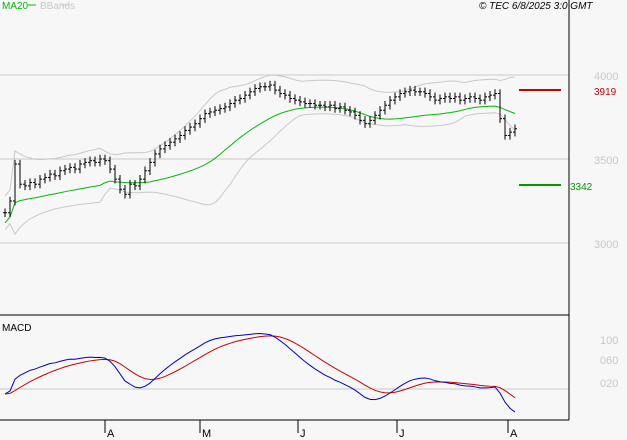 Image resolution: width=627 pixels, height=440 pixels. I want to click on price-tick-label: 3000, so click(606, 245).